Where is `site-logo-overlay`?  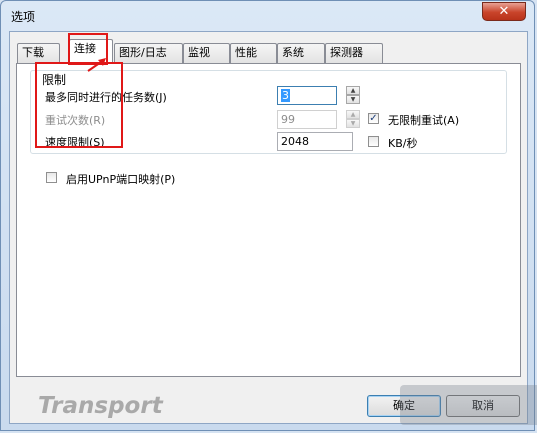 site-logo-overlay is located at coordinates (468, 405).